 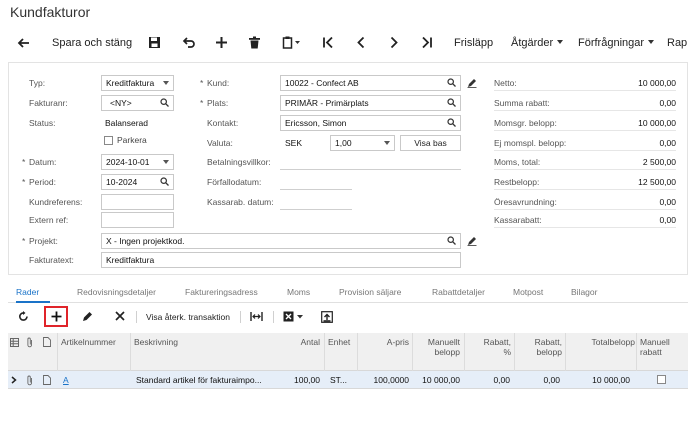 I want to click on export-excel-menu, so click(x=294, y=317).